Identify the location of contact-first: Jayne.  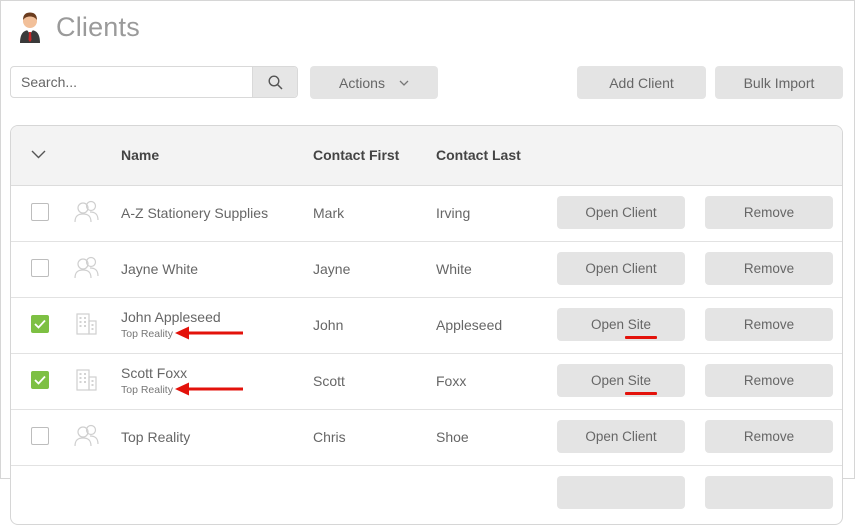
(332, 269).